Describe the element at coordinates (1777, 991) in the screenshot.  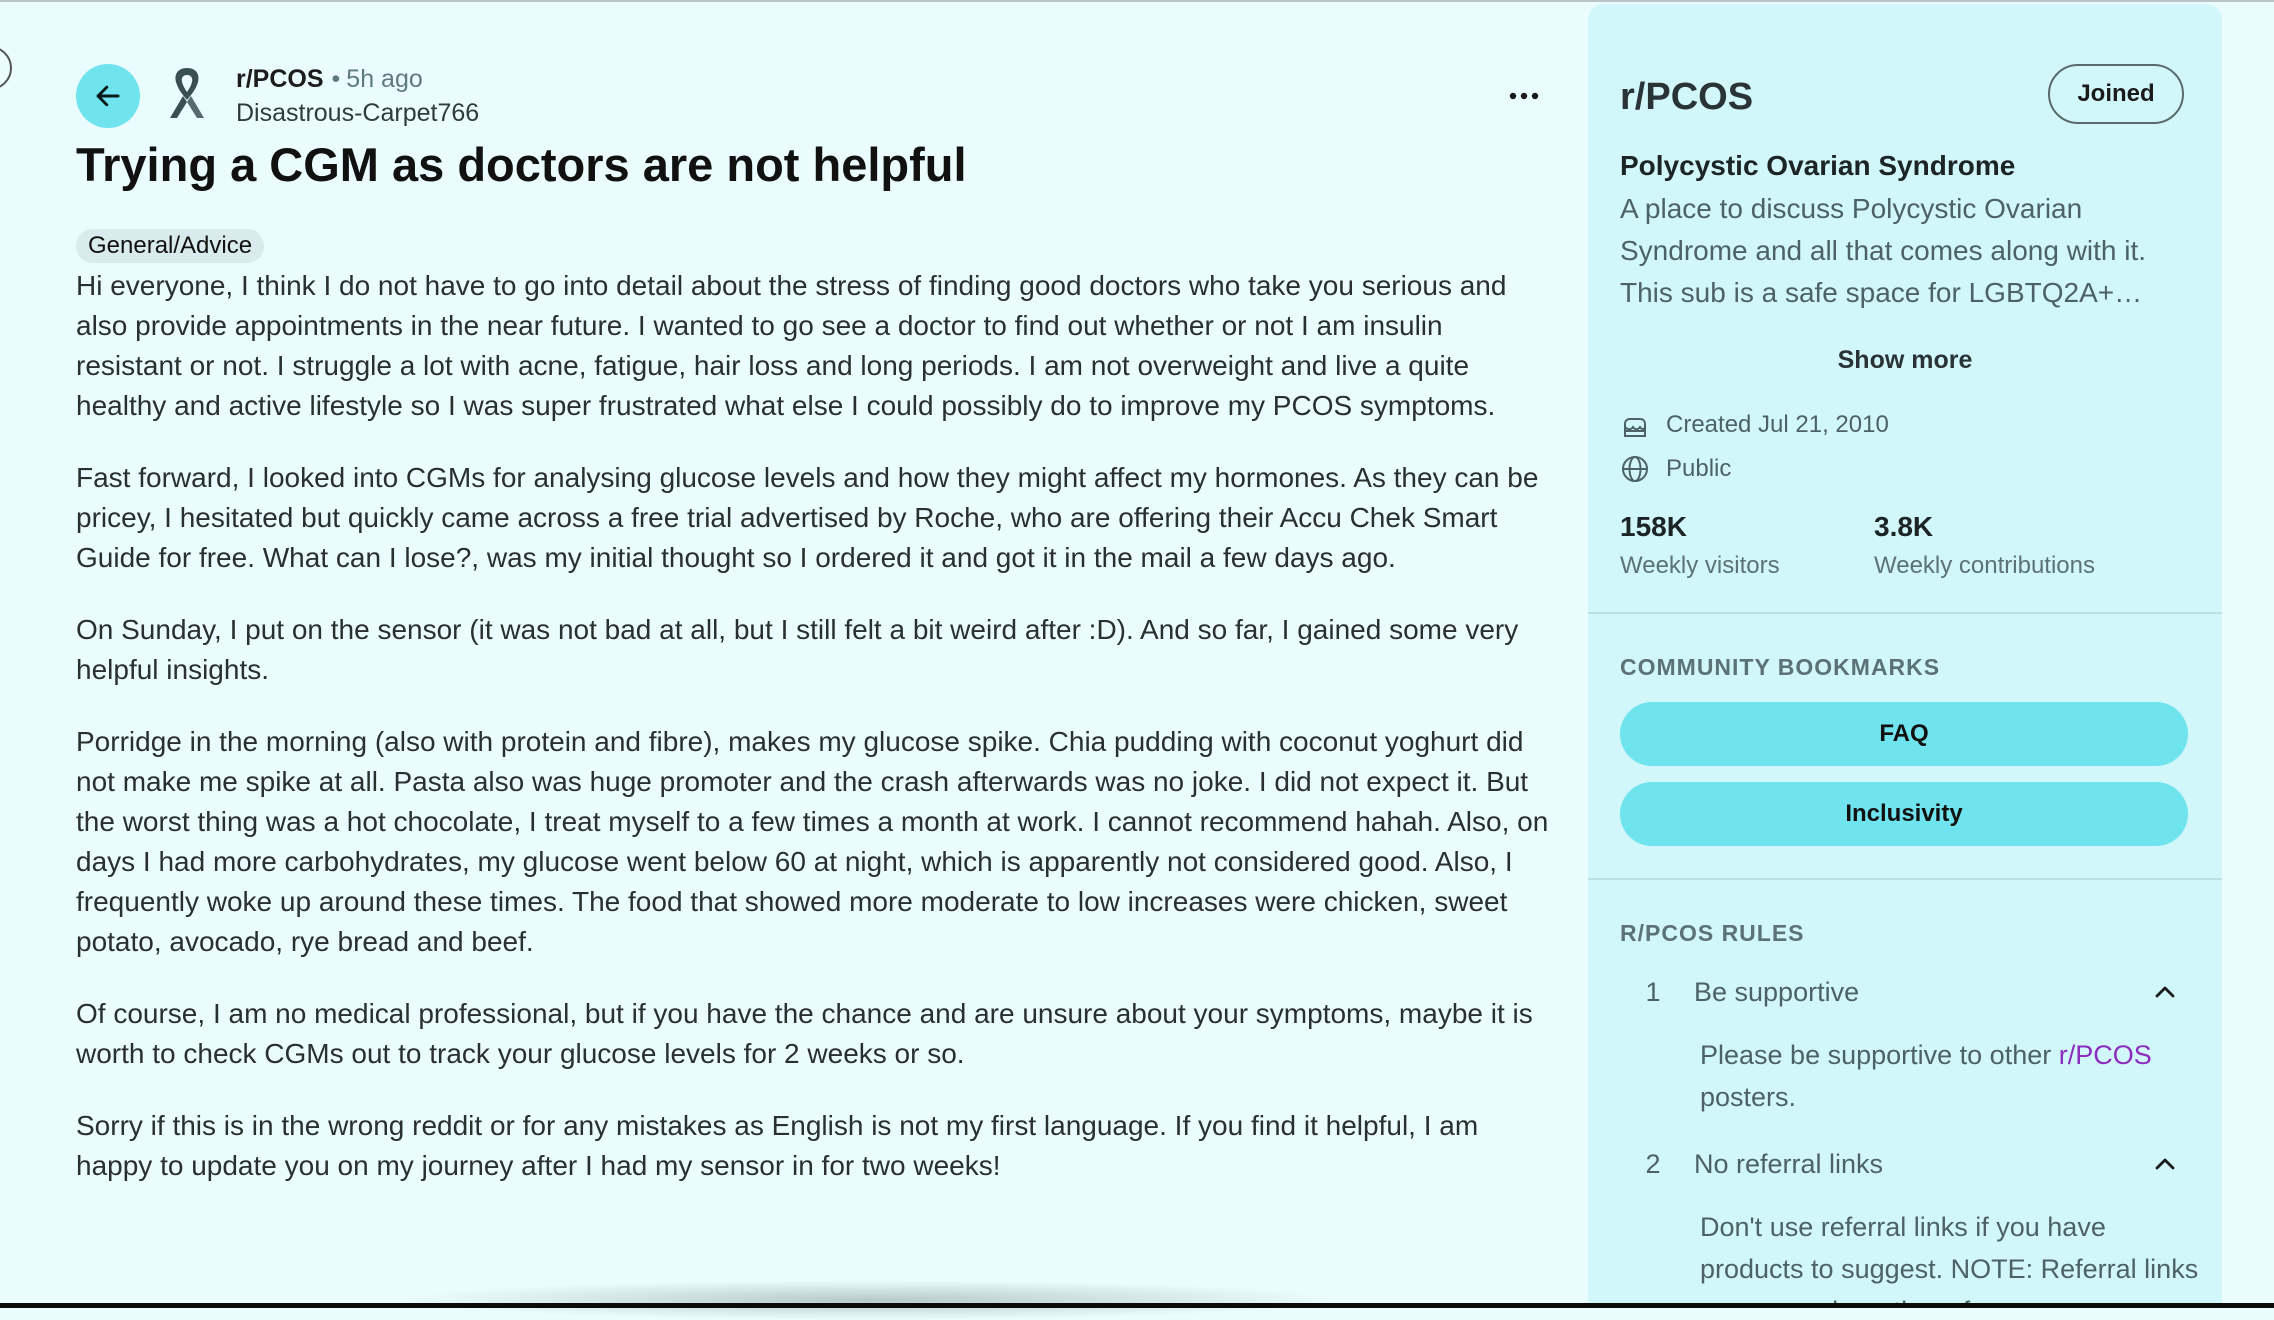
I see `rule-title: Be supportive` at that location.